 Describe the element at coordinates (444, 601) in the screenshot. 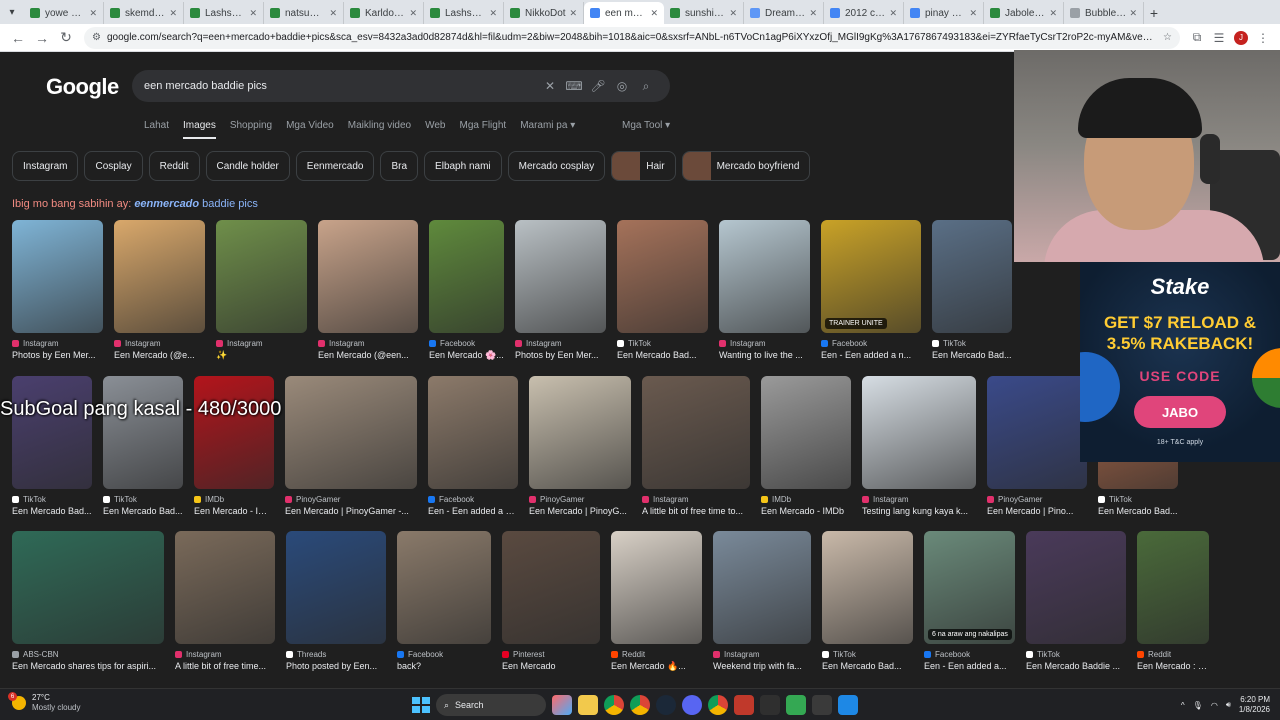

I see `image-result-card: Facebook back?` at that location.